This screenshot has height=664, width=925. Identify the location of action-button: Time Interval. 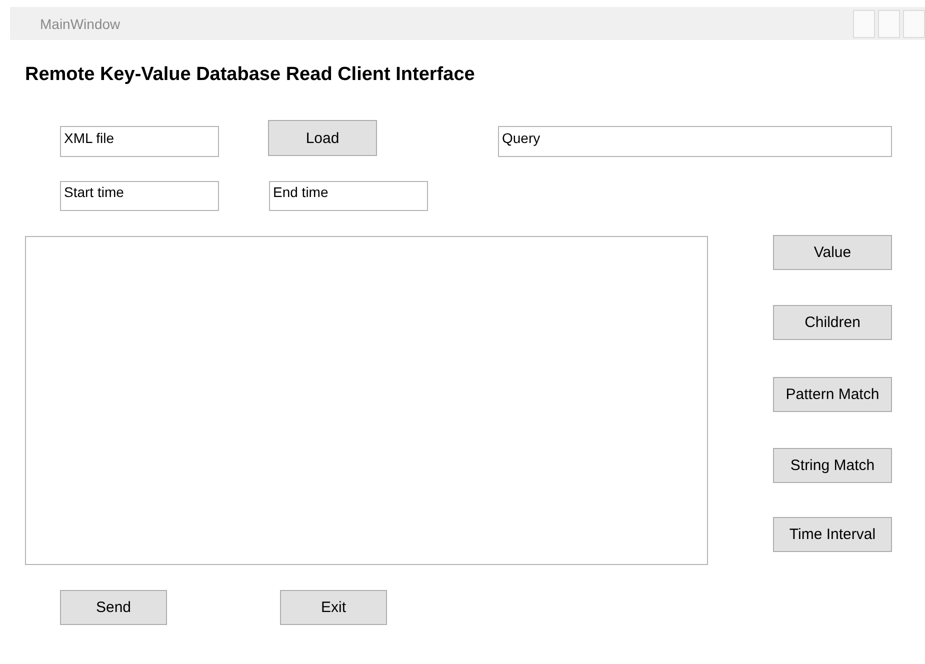
(832, 534).